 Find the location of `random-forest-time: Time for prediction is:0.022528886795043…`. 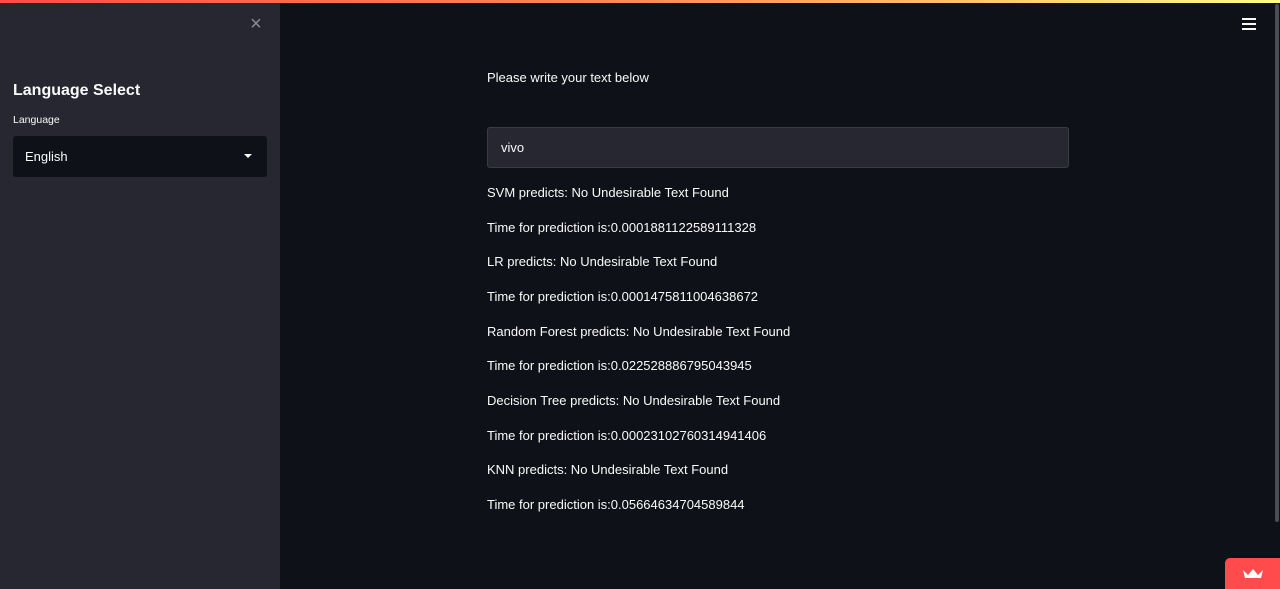

random-forest-time: Time for prediction is:0.022528886795043… is located at coordinates (619, 365).